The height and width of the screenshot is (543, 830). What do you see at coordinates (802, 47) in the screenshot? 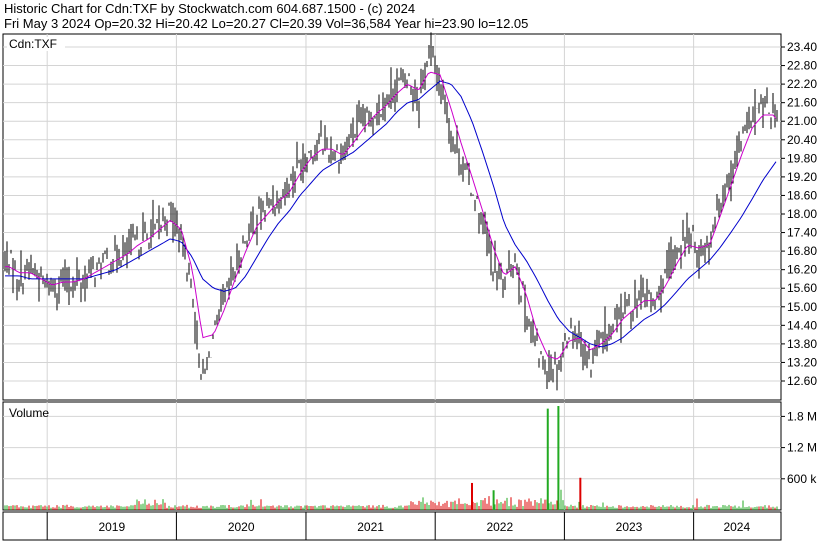
I see `price-tick-label: 23.40` at bounding box center [802, 47].